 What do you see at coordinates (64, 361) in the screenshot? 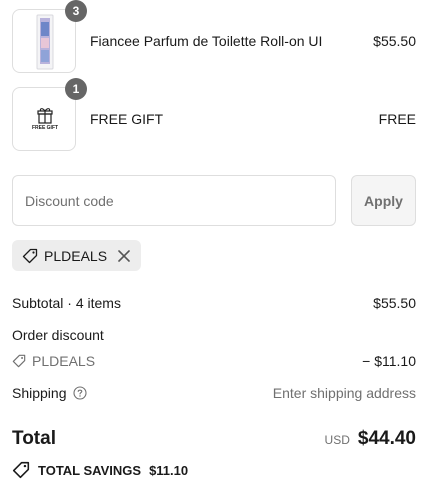
I see `order-discount-code-text: PLDEALS` at bounding box center [64, 361].